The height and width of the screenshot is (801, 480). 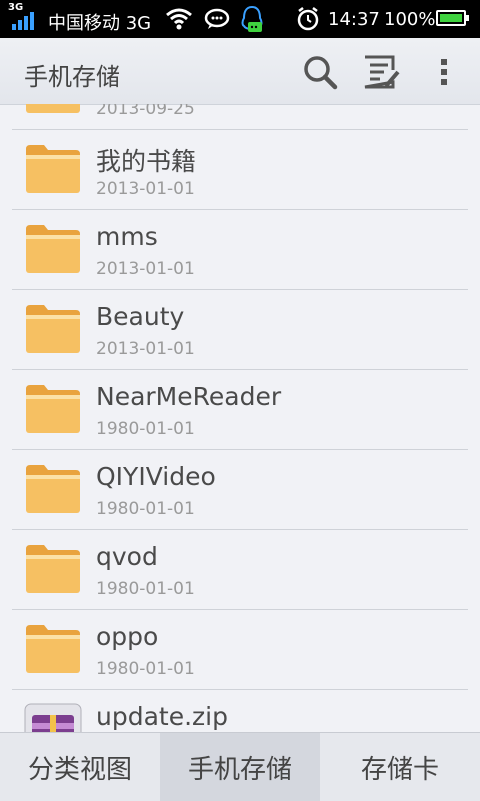 What do you see at coordinates (240, 650) in the screenshot?
I see `list-item: oppo 1980-01-01` at bounding box center [240, 650].